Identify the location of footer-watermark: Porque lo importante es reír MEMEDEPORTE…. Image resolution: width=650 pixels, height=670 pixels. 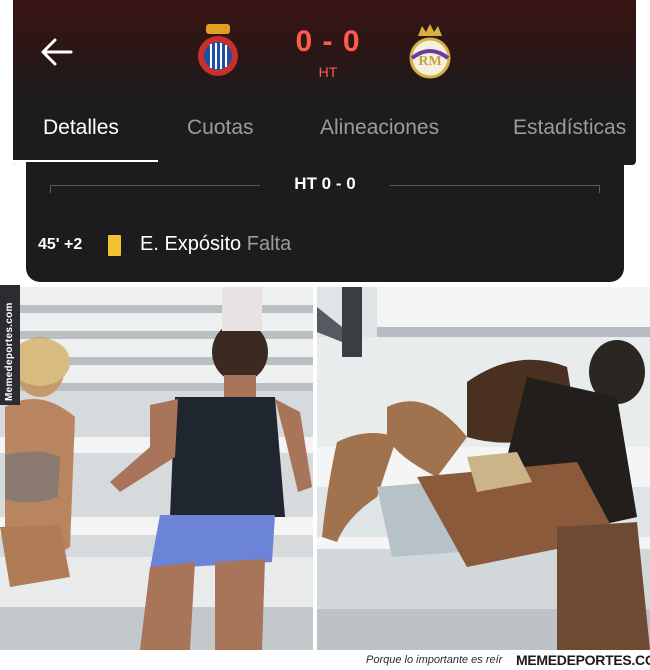
(325, 660).